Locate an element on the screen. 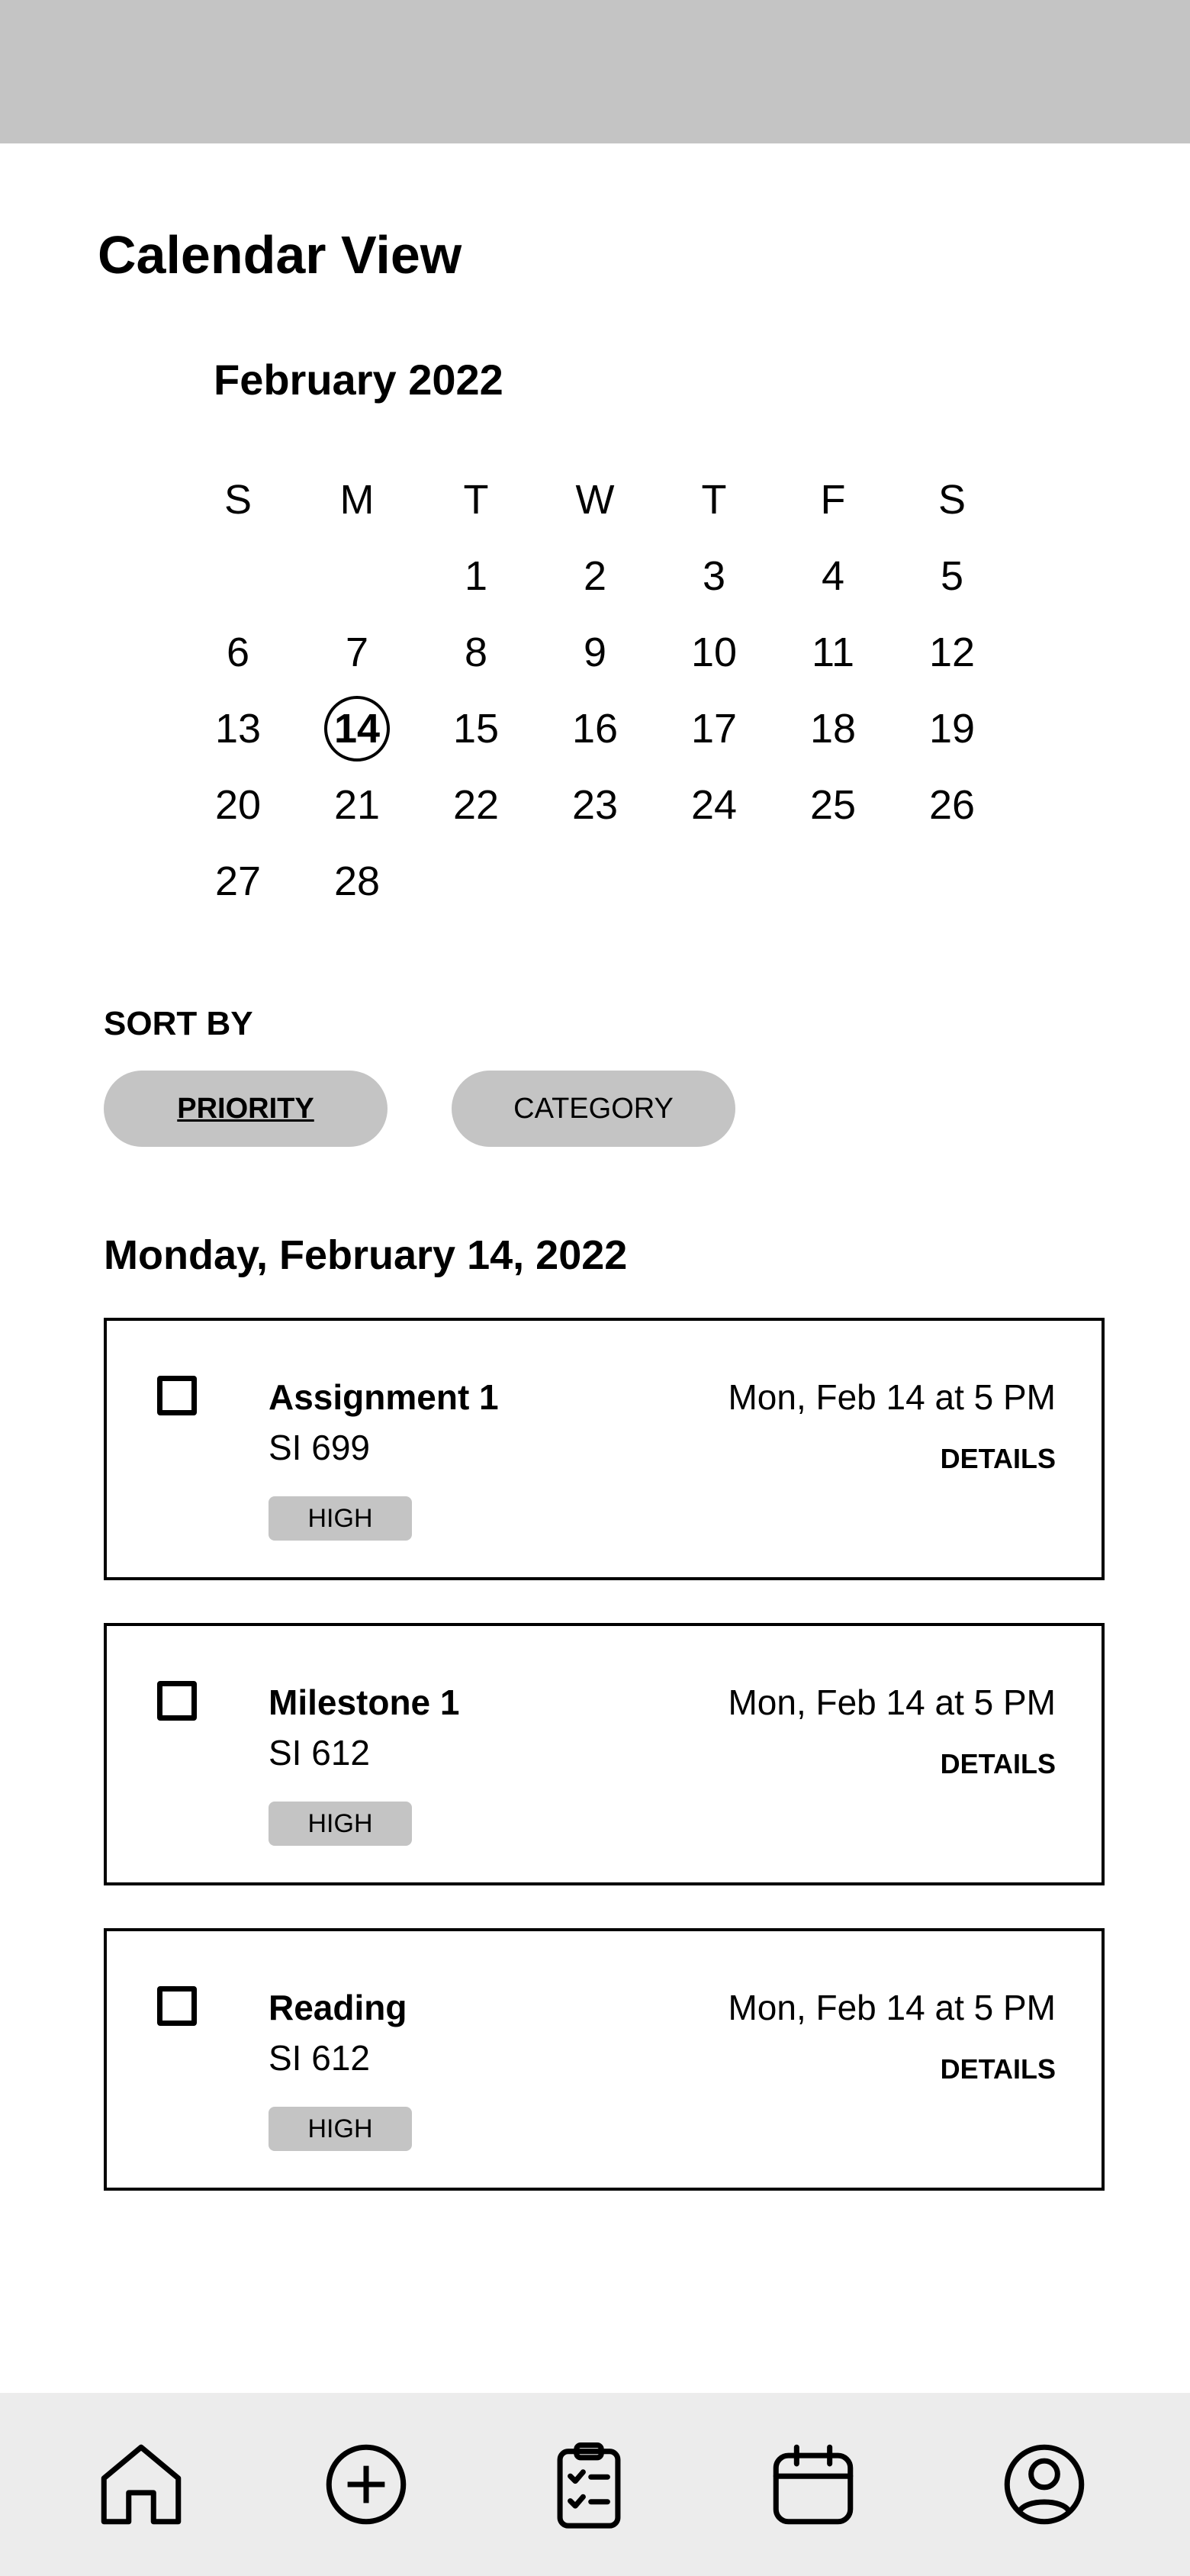 The width and height of the screenshot is (1190, 2576). calendar-day: 9 is located at coordinates (595, 652).